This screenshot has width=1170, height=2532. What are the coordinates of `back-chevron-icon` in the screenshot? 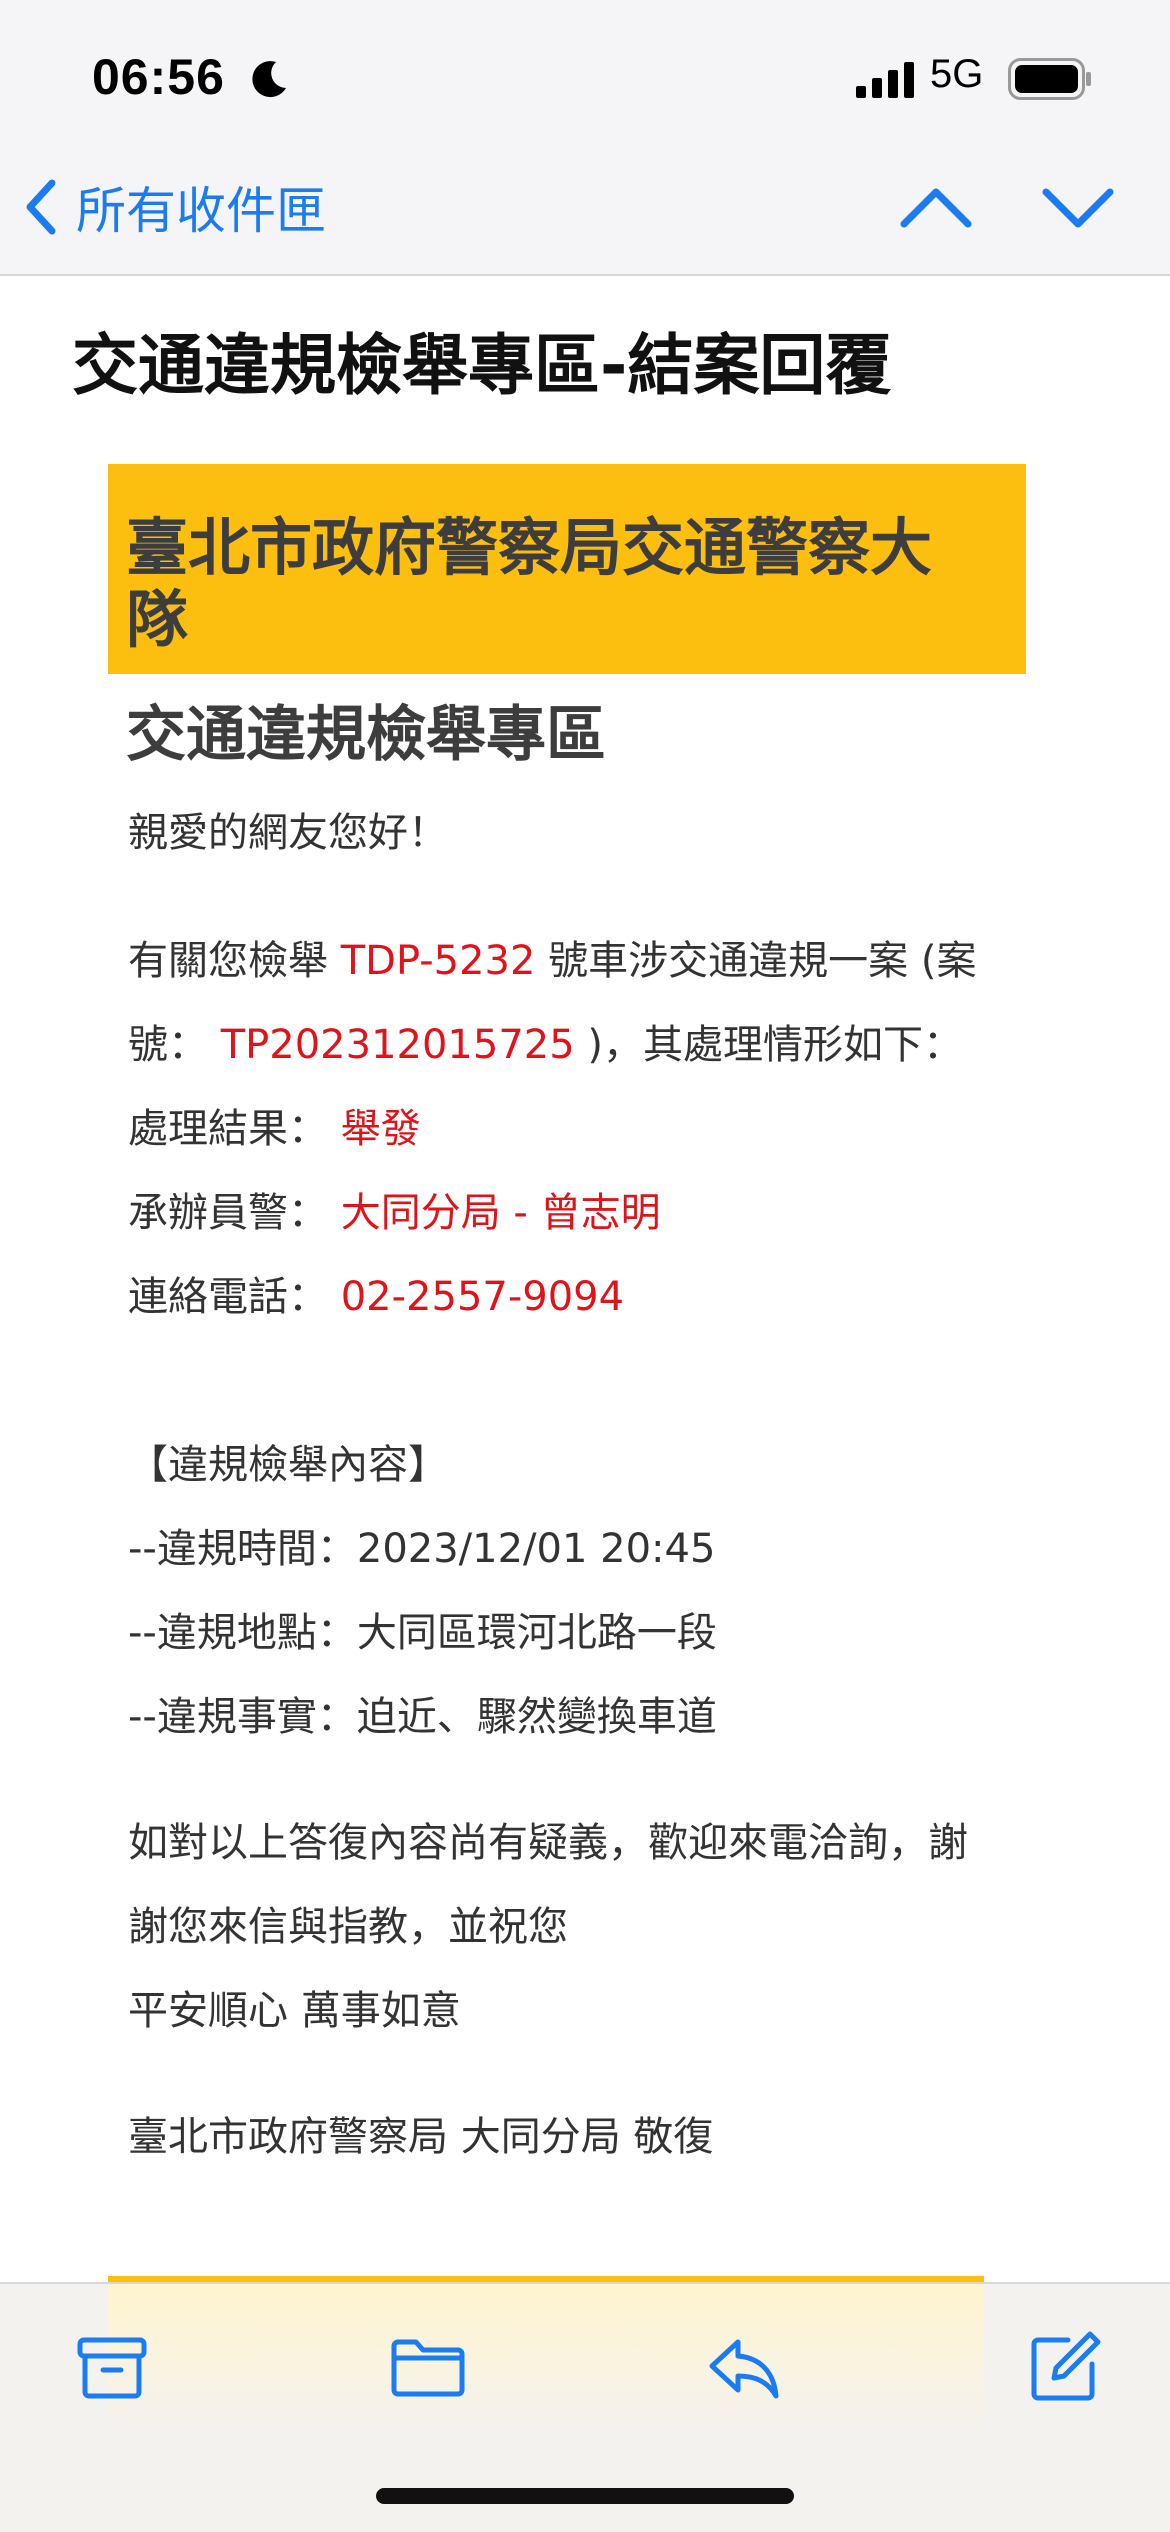 It's located at (41, 207).